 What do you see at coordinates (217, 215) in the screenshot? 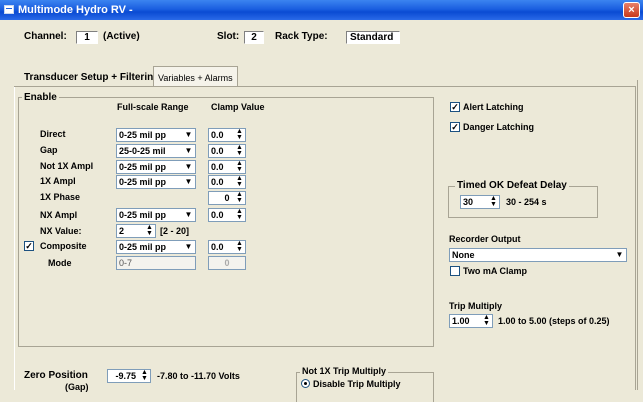
I see `nx-ampl-clamp-value: 0.0` at bounding box center [217, 215].